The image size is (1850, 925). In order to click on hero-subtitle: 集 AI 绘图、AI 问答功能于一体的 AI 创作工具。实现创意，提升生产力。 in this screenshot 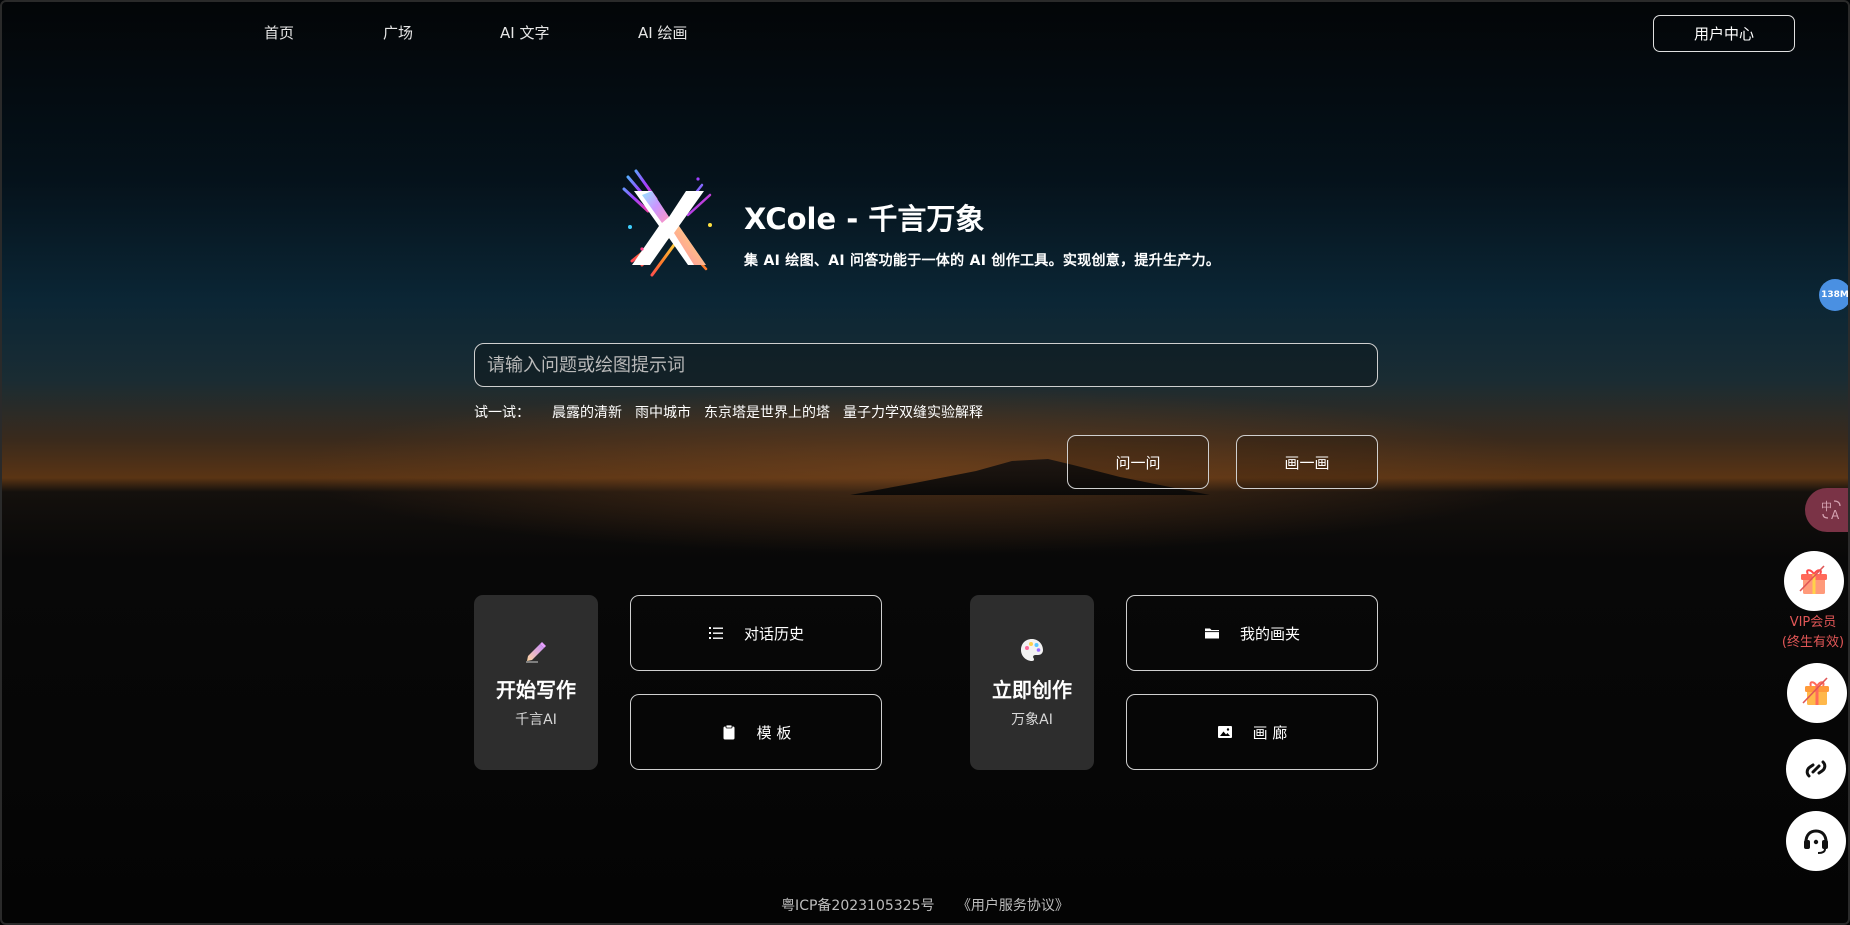, I will do `click(982, 261)`.